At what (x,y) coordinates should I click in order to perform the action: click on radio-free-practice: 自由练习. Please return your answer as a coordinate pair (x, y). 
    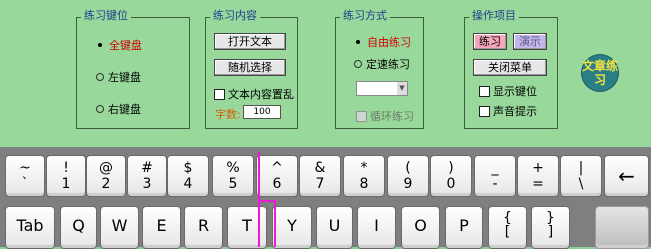
    Looking at the image, I should click on (382, 42).